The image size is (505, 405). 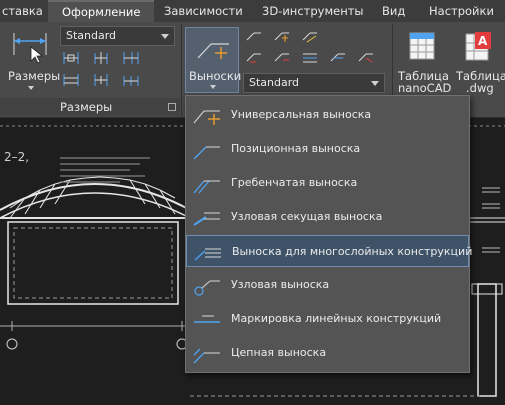 I want to click on menu-item-label: Выноска для многослойных конструкций, so click(x=352, y=251).